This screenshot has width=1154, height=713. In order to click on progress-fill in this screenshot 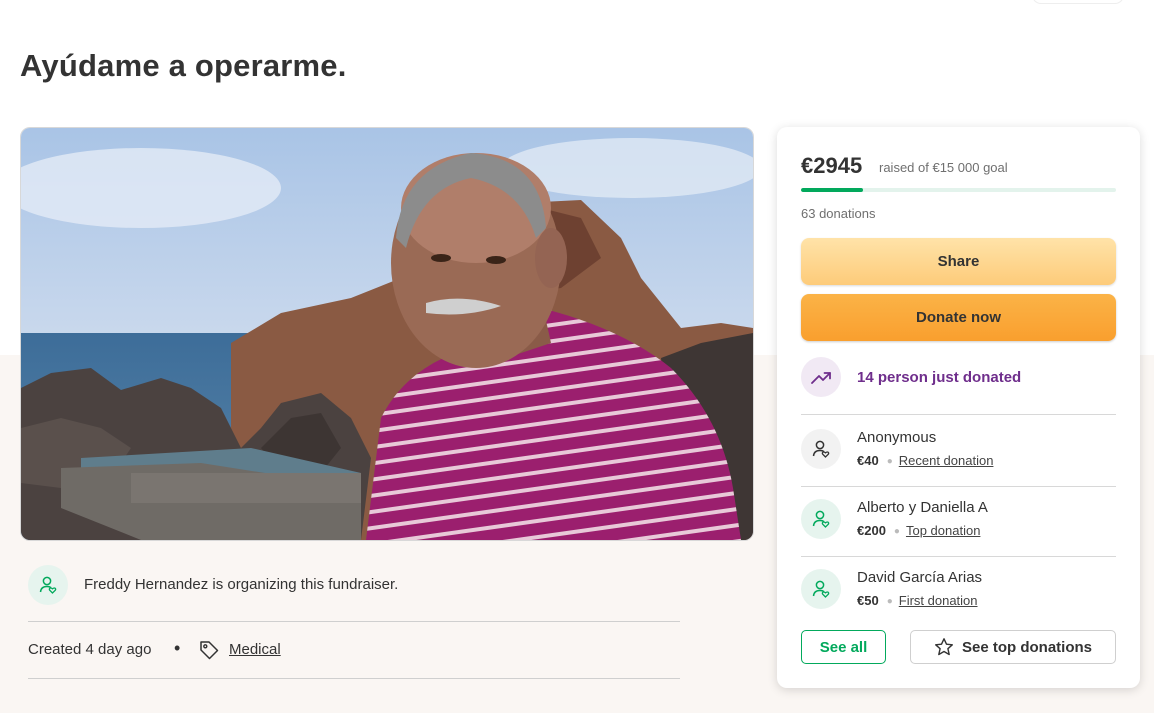, I will do `click(832, 190)`.